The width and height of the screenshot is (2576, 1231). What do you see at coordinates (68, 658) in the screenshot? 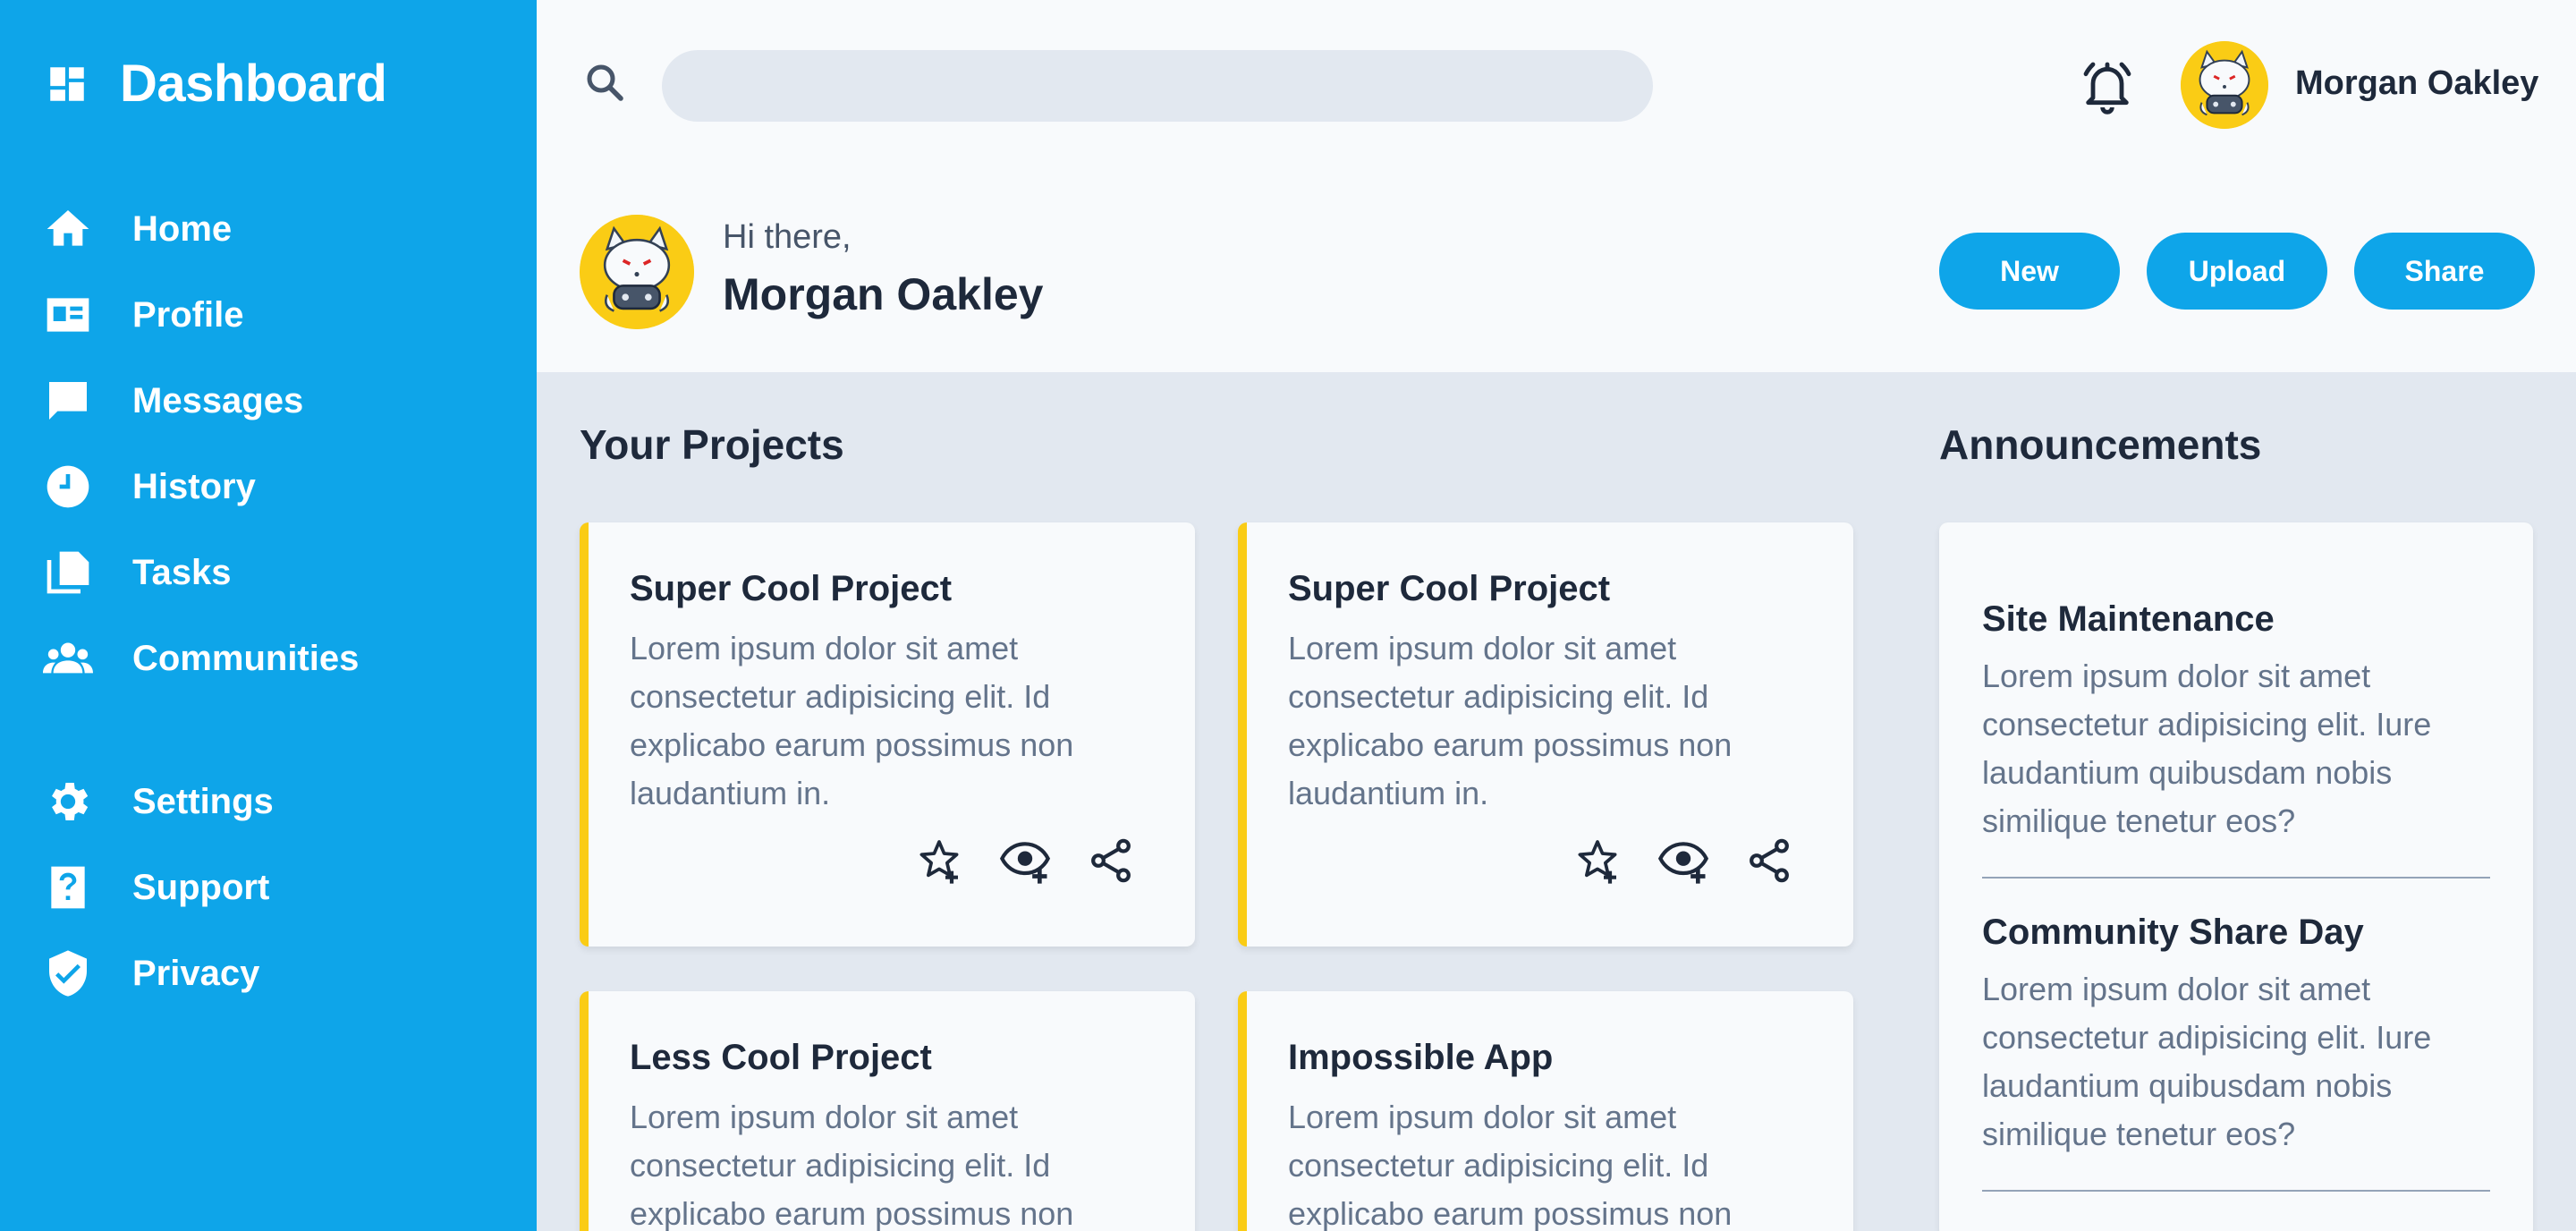
I see `group-icon` at bounding box center [68, 658].